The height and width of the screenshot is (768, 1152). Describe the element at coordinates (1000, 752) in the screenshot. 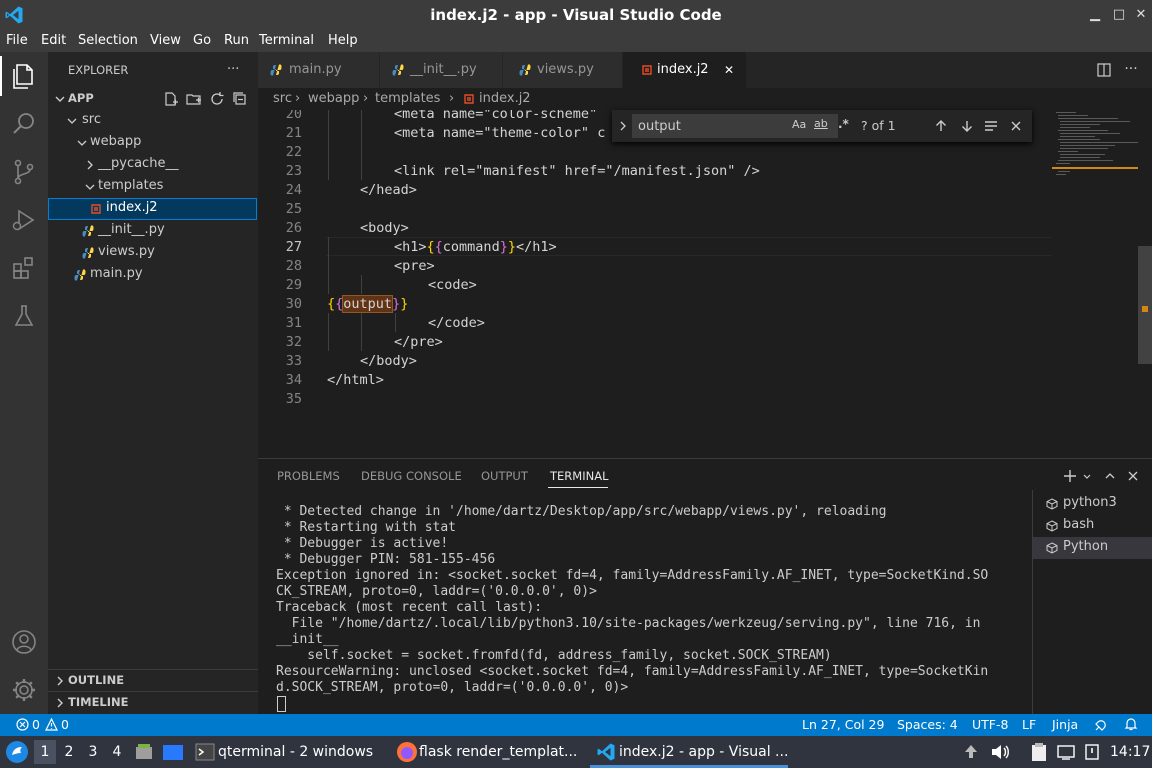

I see `volume-icon` at that location.